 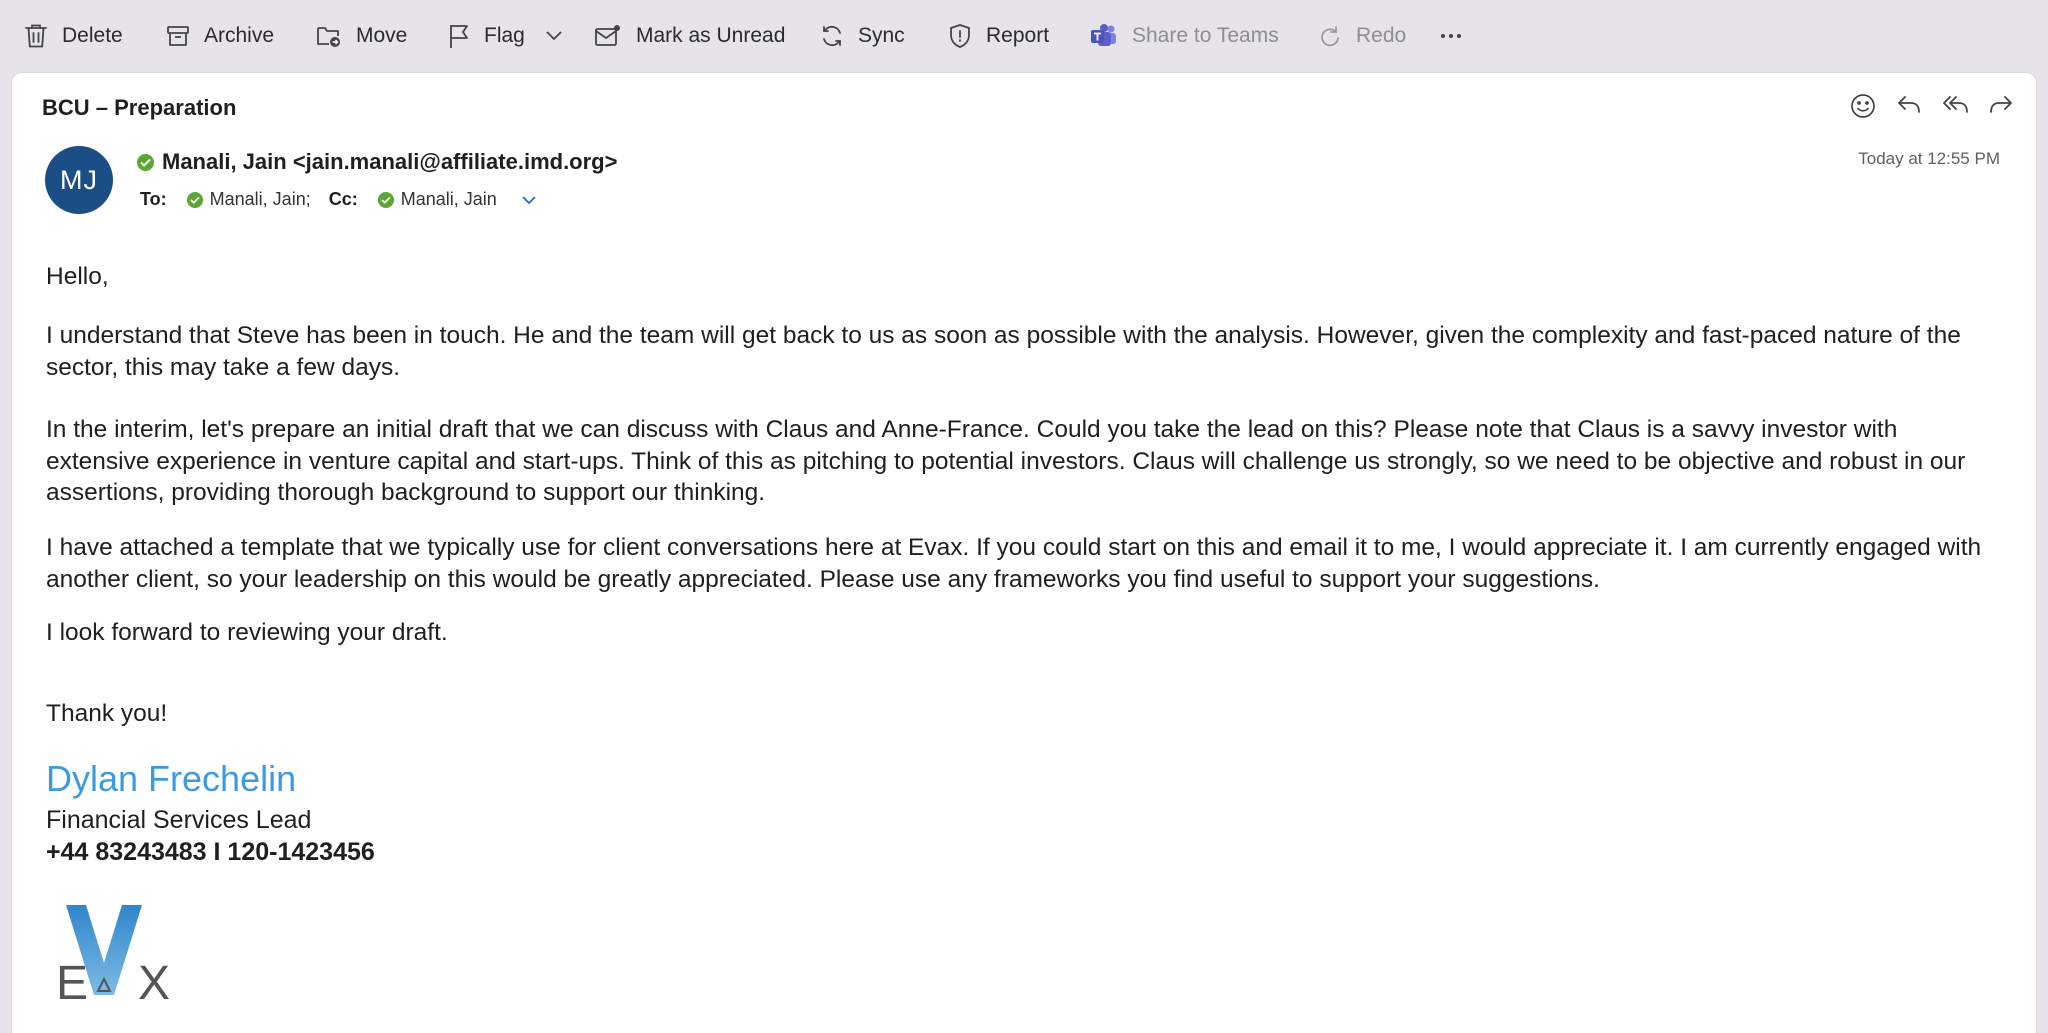 I want to click on body-greeting: Hello,, so click(x=77, y=276).